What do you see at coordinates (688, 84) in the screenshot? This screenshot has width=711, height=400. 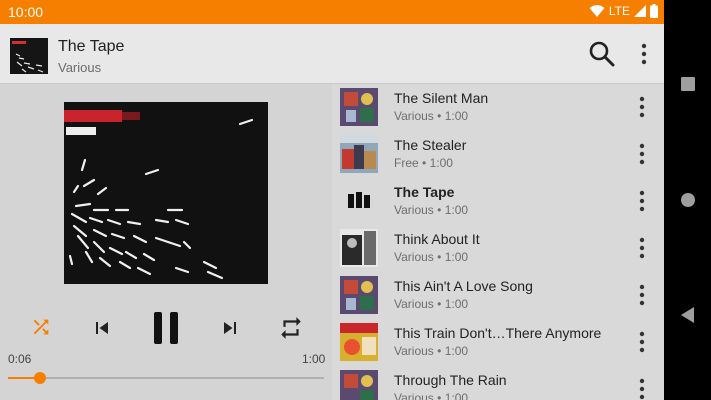 I see `recents-button` at bounding box center [688, 84].